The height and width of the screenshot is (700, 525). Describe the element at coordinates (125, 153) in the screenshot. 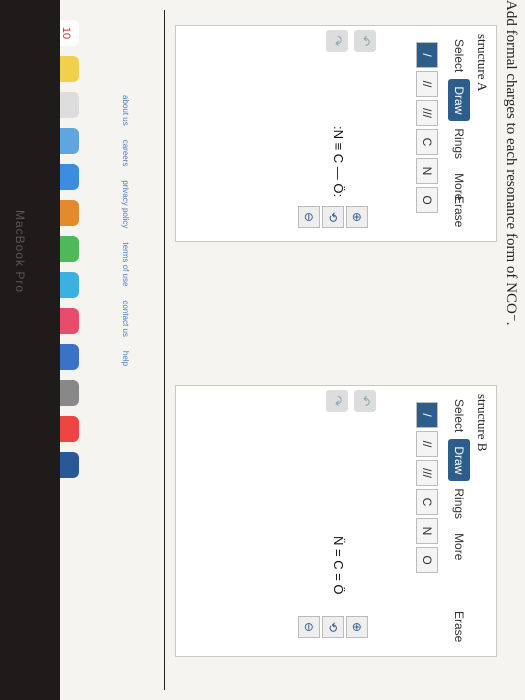

I see `careers-link: careers` at that location.